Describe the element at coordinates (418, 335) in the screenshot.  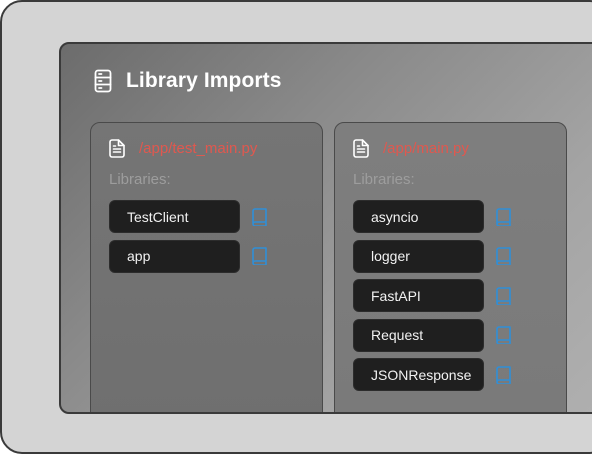
I see `library-pill: Request` at that location.